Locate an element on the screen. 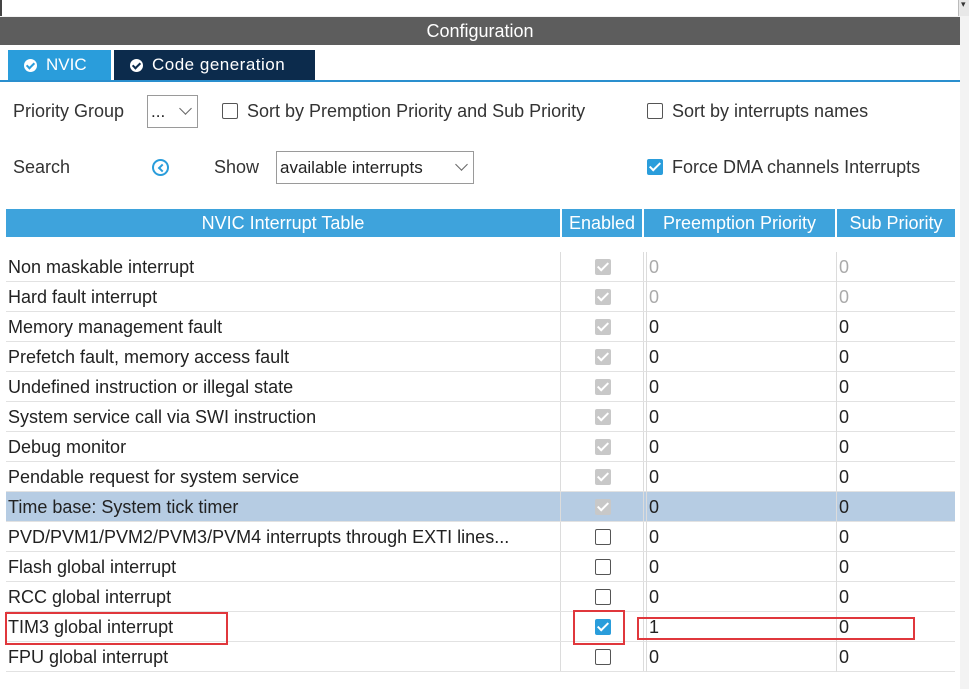  top-strip: ▾ is located at coordinates (484, 8).